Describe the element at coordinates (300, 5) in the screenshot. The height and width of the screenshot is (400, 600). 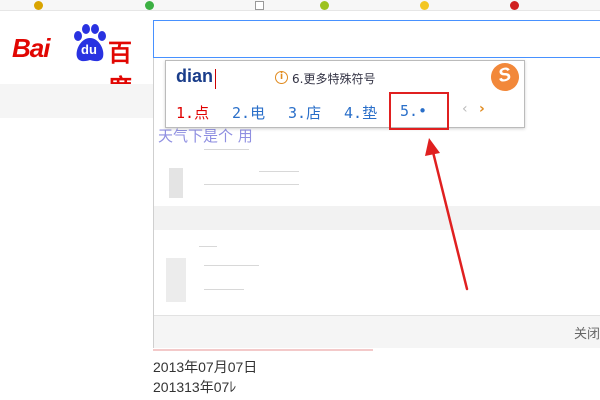
I see `bookmarks-bar` at that location.